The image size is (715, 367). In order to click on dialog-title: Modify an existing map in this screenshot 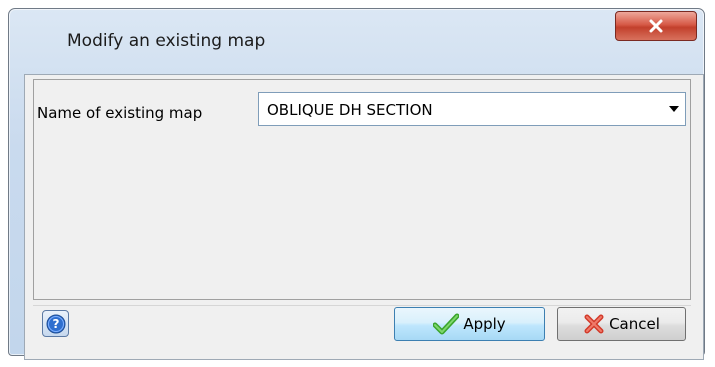, I will do `click(166, 41)`.